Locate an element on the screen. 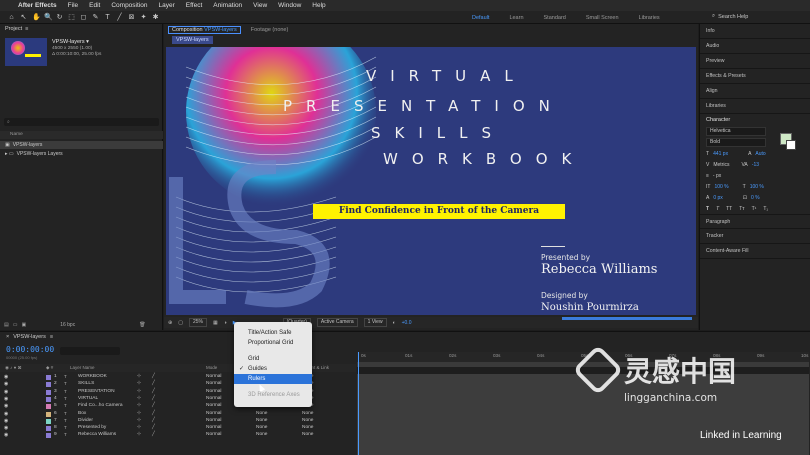 The height and width of the screenshot is (455, 810). project-row-folder: ▸ ▭ VPSW-layers Layers is located at coordinates (81, 154).